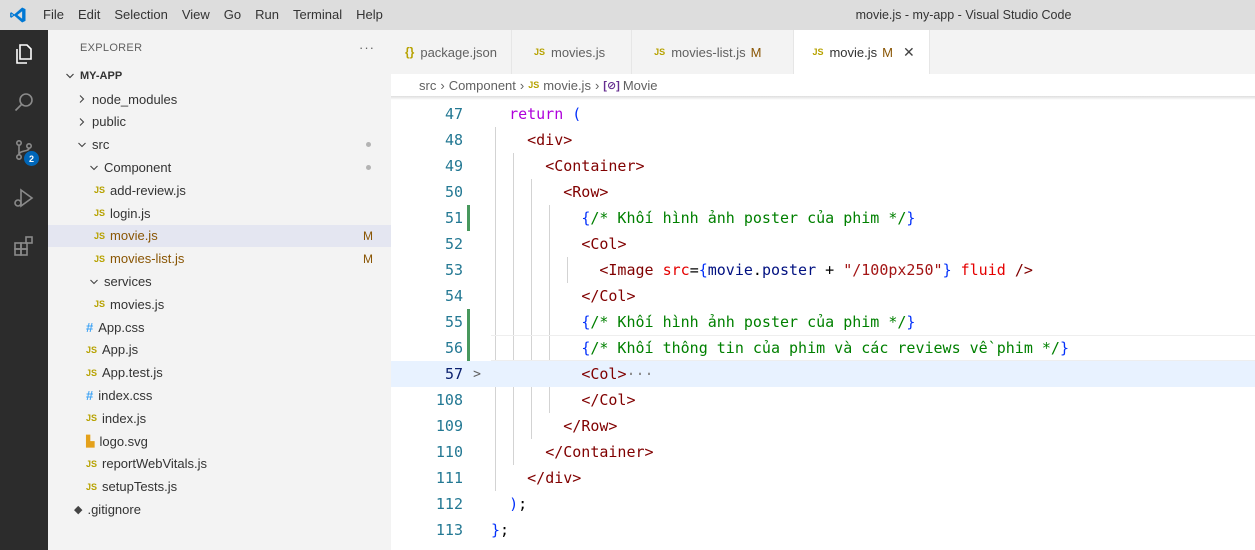 This screenshot has height=550, width=1255. What do you see at coordinates (90, 441) in the screenshot?
I see `svg-file-icon: ▙` at bounding box center [90, 441].